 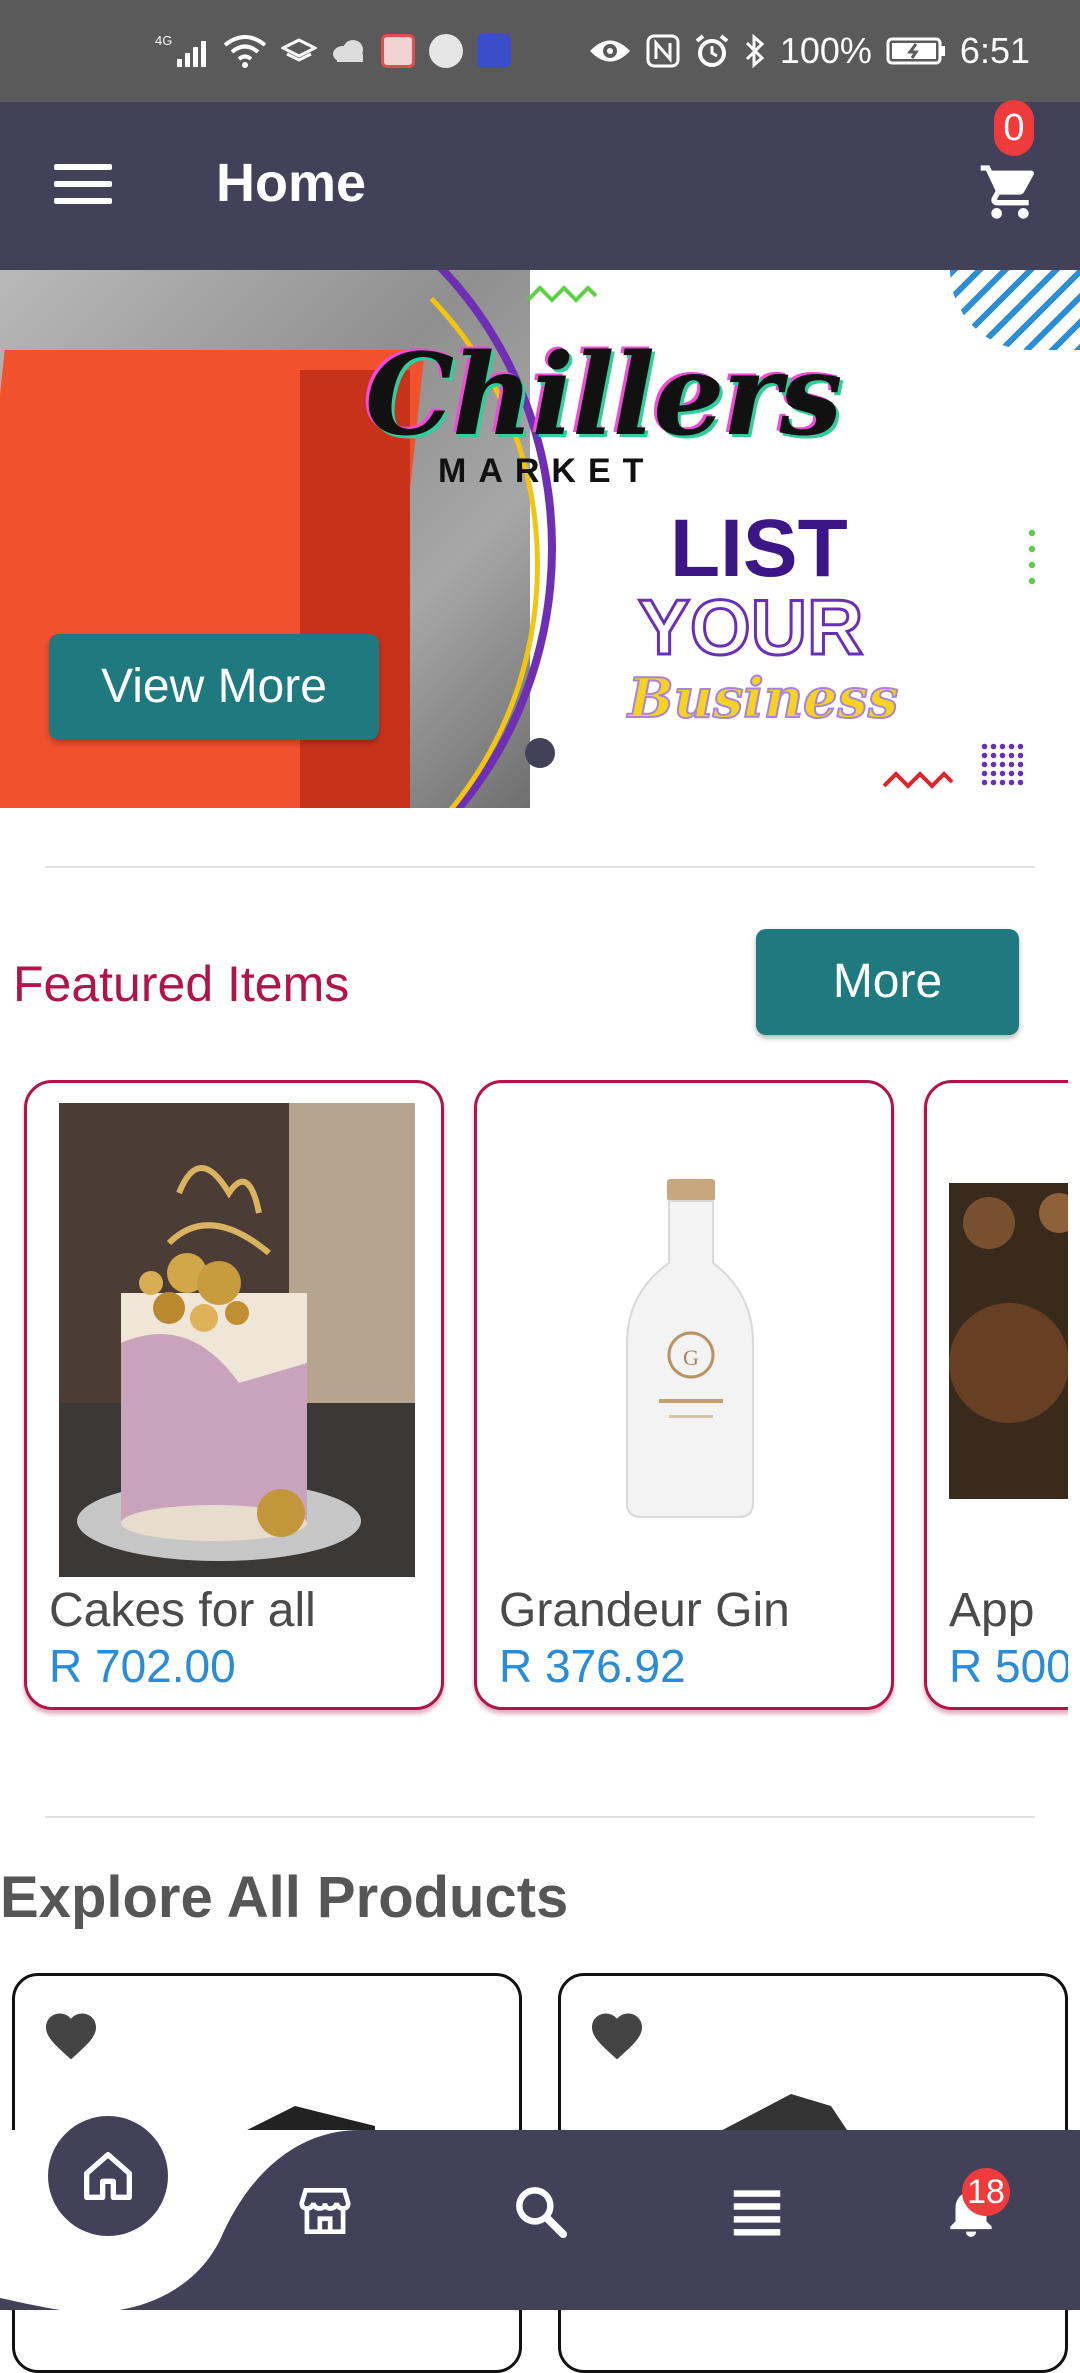 I want to click on battery-icon, so click(x=916, y=51).